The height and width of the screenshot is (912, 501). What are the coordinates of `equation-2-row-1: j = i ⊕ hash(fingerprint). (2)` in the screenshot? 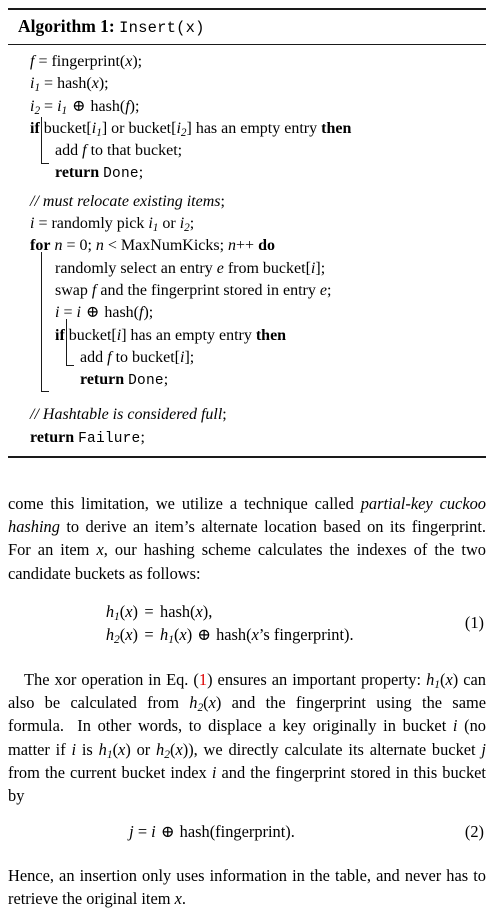 It's located at (247, 831).